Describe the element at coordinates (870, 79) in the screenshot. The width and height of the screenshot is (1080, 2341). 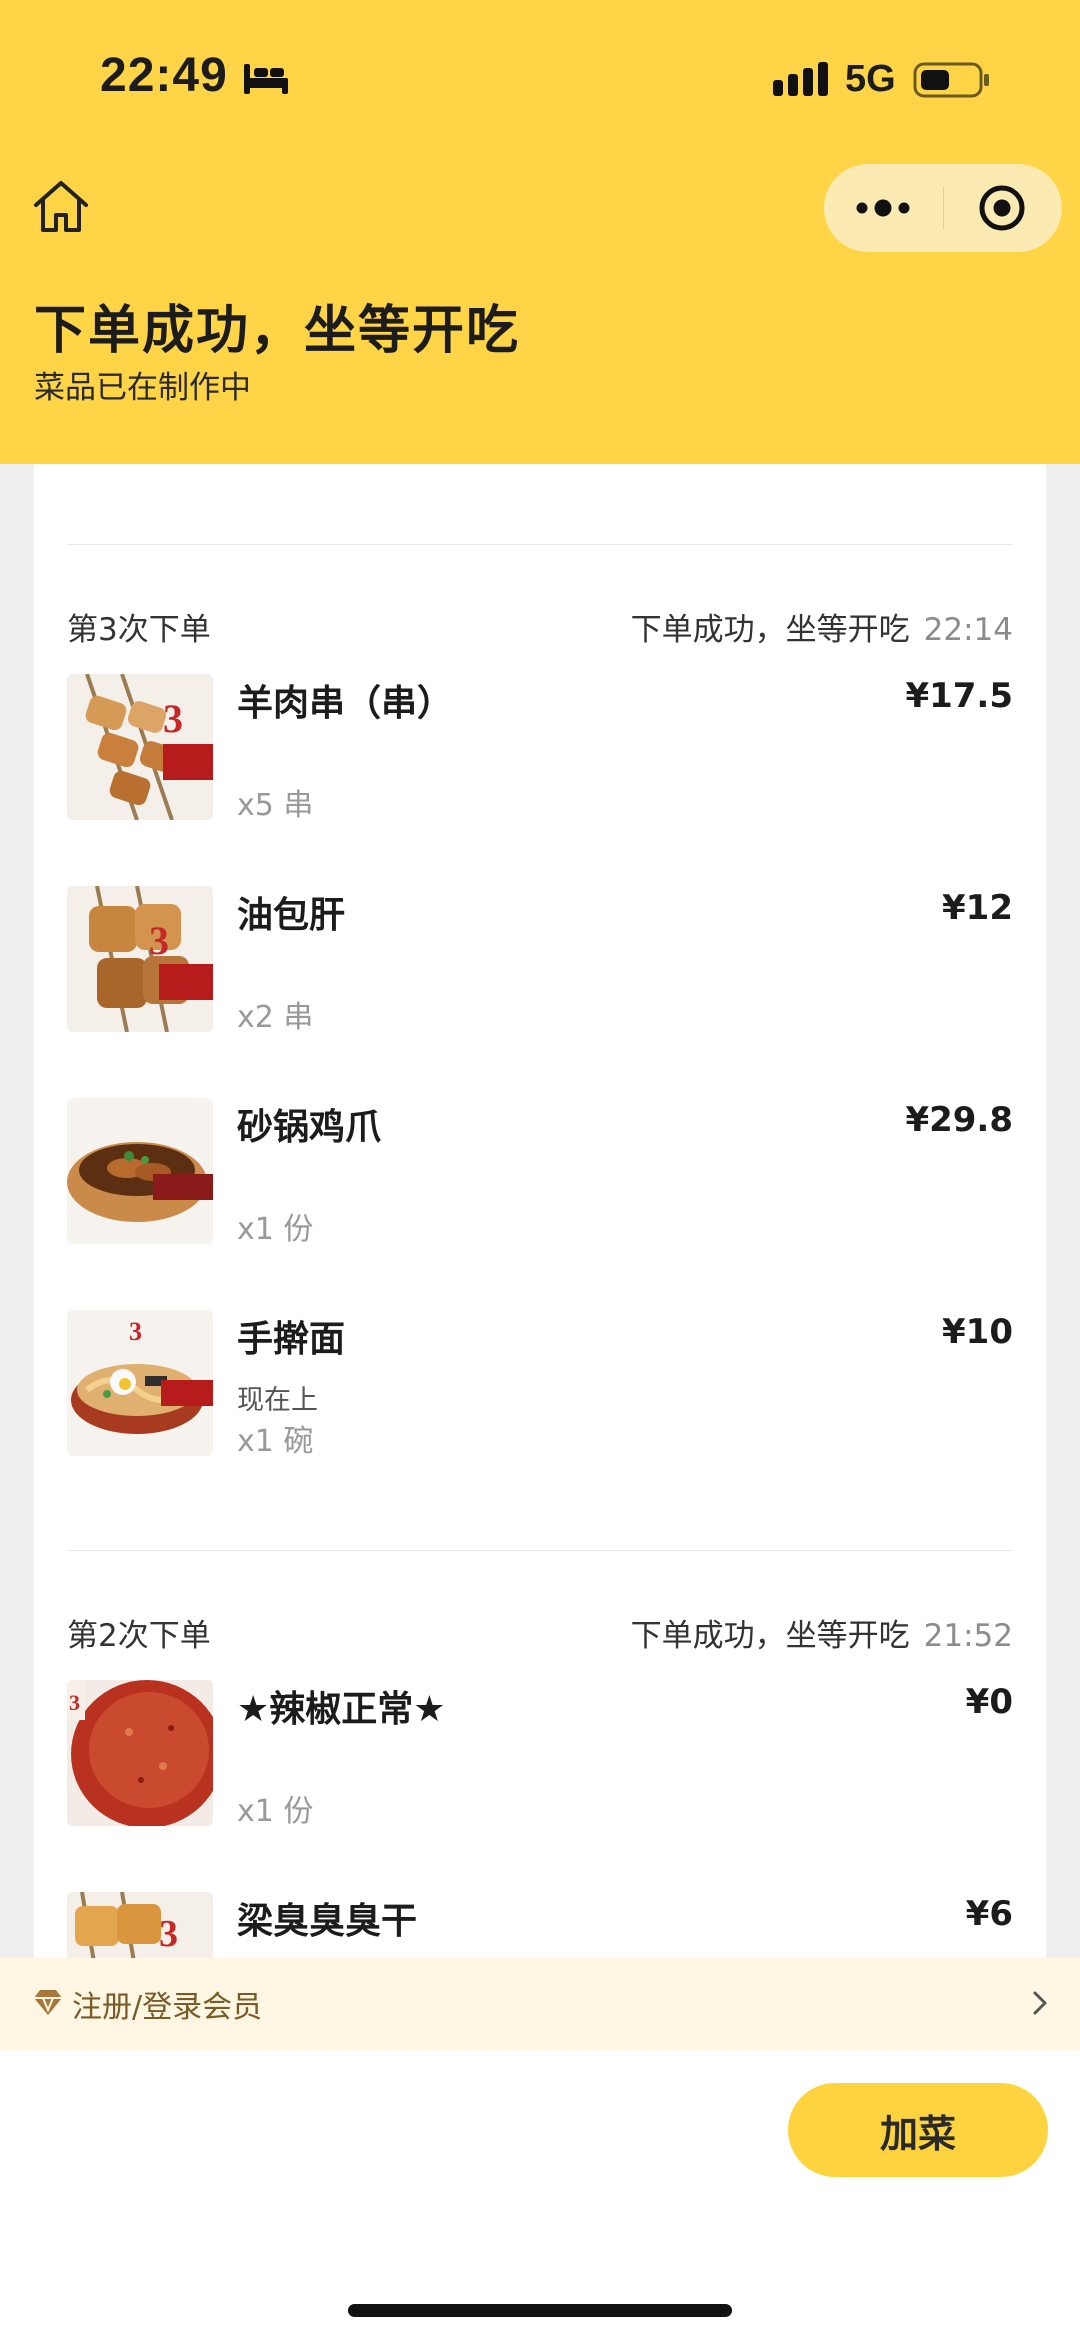
I see `network-label: 5G` at that location.